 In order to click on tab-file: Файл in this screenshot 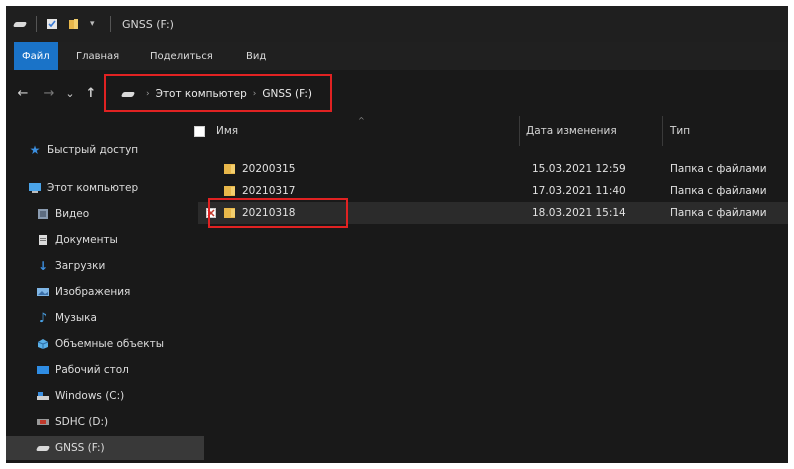, I will do `click(36, 56)`.